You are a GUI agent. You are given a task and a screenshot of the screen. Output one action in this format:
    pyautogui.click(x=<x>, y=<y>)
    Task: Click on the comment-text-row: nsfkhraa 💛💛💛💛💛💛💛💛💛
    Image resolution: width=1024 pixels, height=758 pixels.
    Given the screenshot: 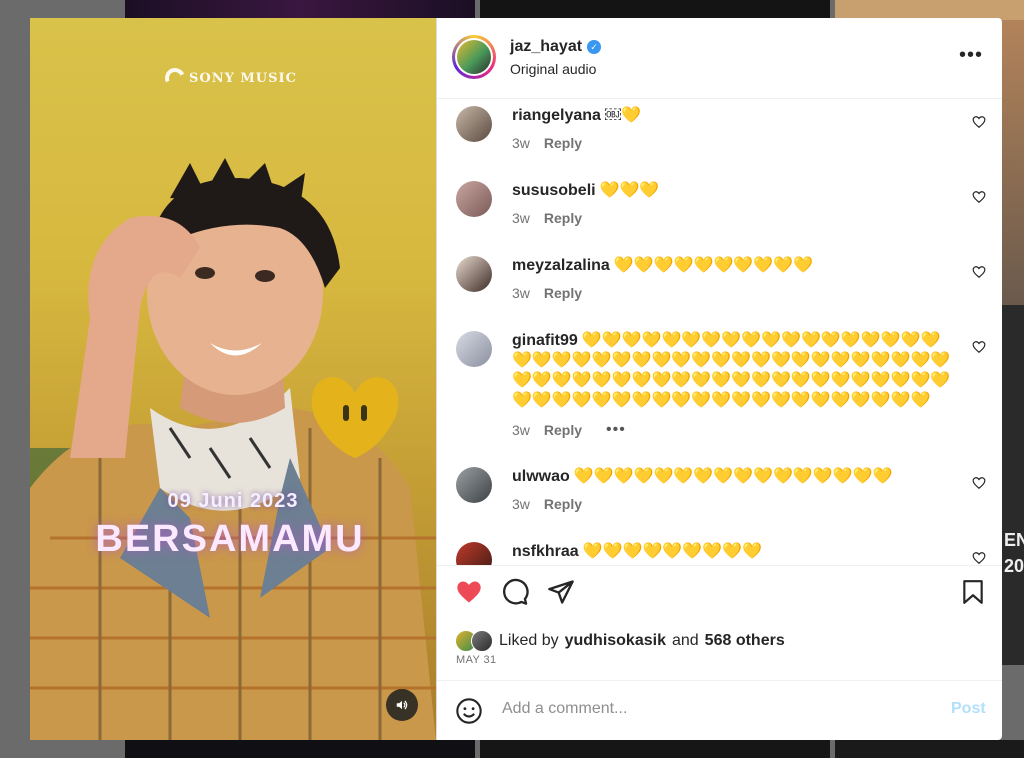 What is the action you would take?
    pyautogui.click(x=735, y=552)
    